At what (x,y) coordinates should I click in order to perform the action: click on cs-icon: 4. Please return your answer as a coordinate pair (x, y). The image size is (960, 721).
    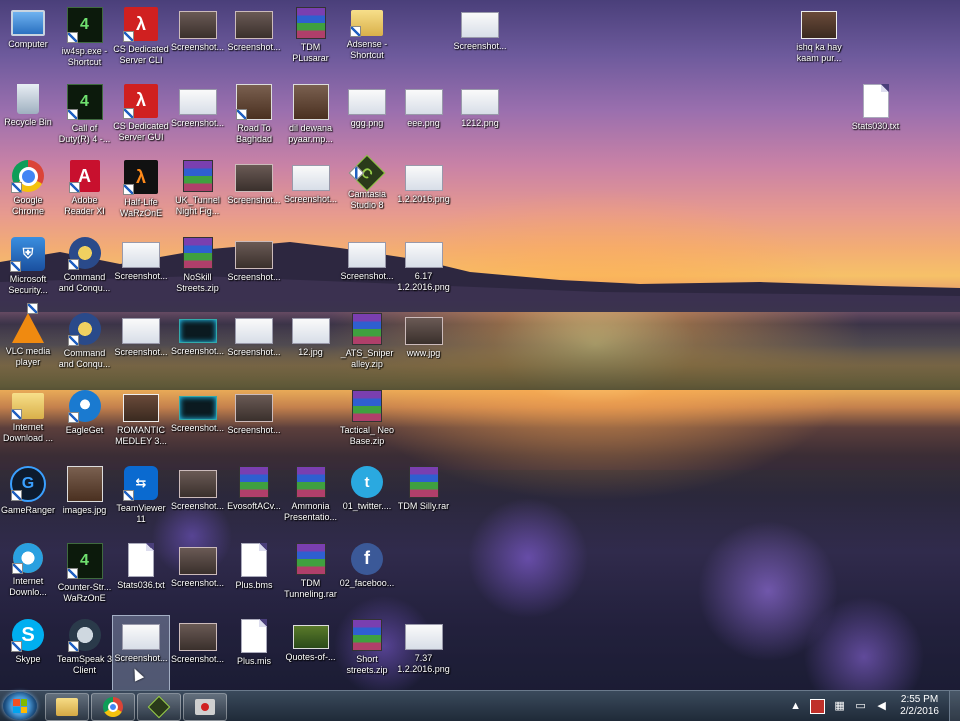
    Looking at the image, I should click on (84, 25).